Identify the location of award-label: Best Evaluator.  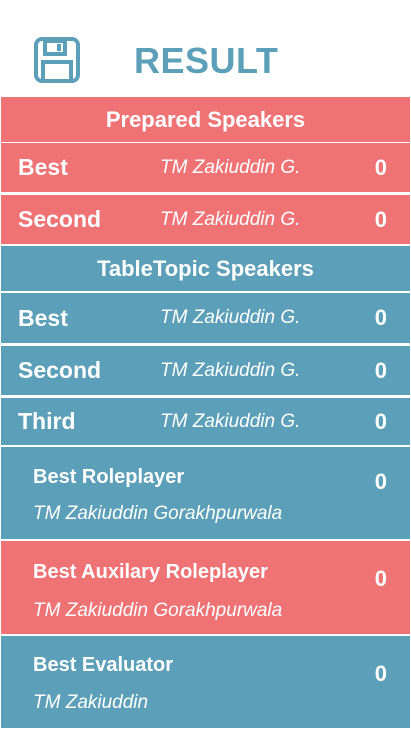
(103, 665).